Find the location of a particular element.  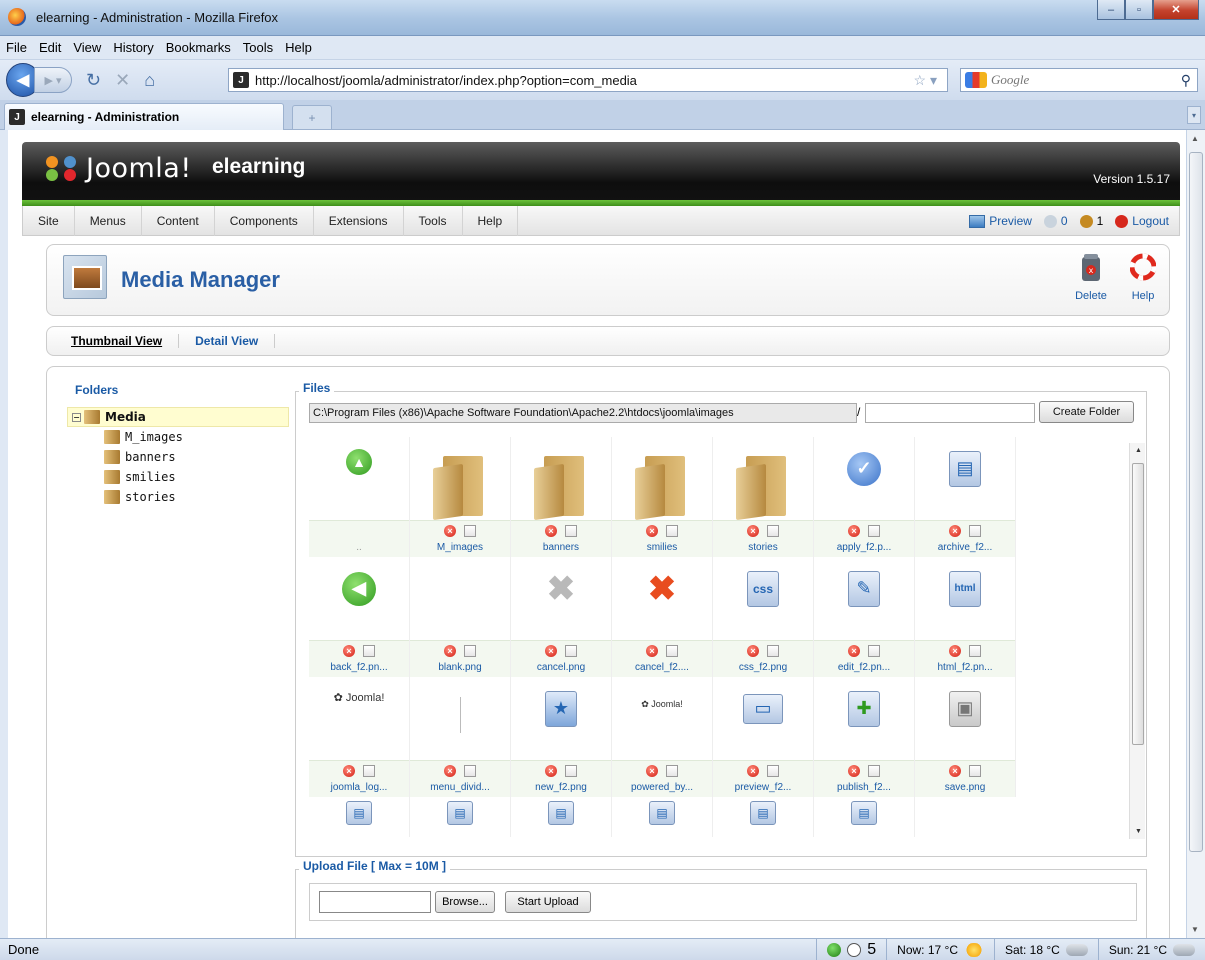

thumbnail-scrollbar: ▲ ▼ is located at coordinates (1137, 641).